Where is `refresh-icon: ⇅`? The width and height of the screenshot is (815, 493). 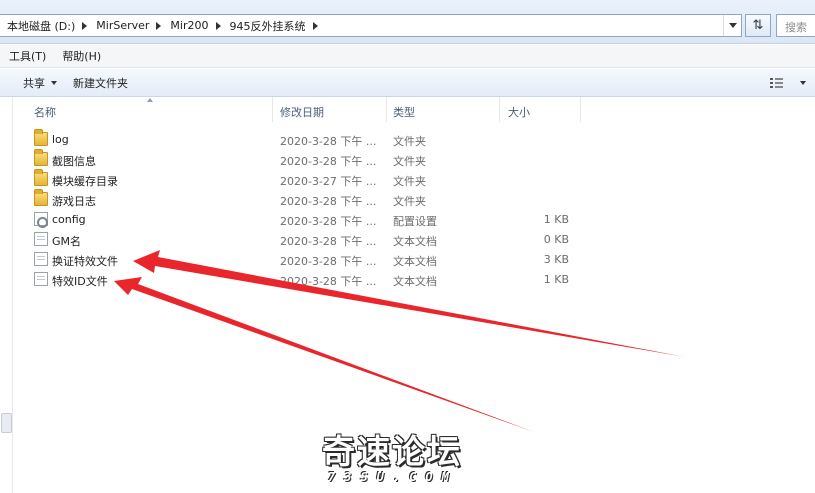
refresh-icon: ⇅ is located at coordinates (758, 25).